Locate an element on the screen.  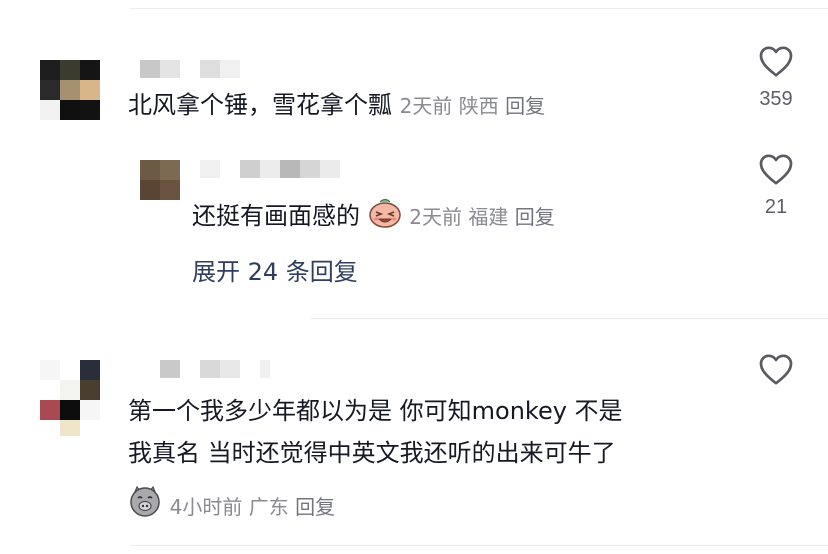
reply-text: 还挺有画面感的 2天前 福建 回复 is located at coordinates (373, 216).